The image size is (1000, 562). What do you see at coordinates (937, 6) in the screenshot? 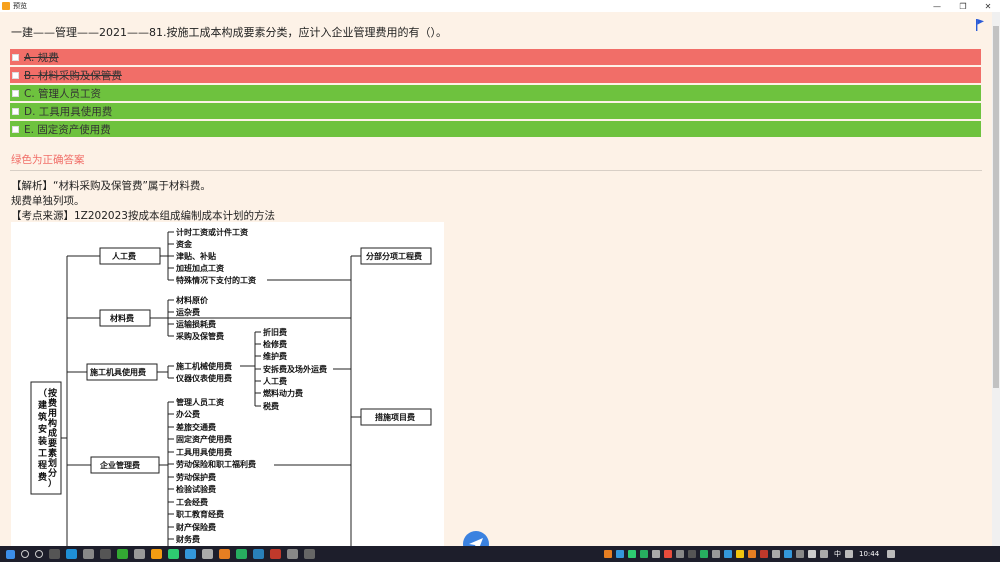
I see `minimize-button: —` at bounding box center [937, 6].